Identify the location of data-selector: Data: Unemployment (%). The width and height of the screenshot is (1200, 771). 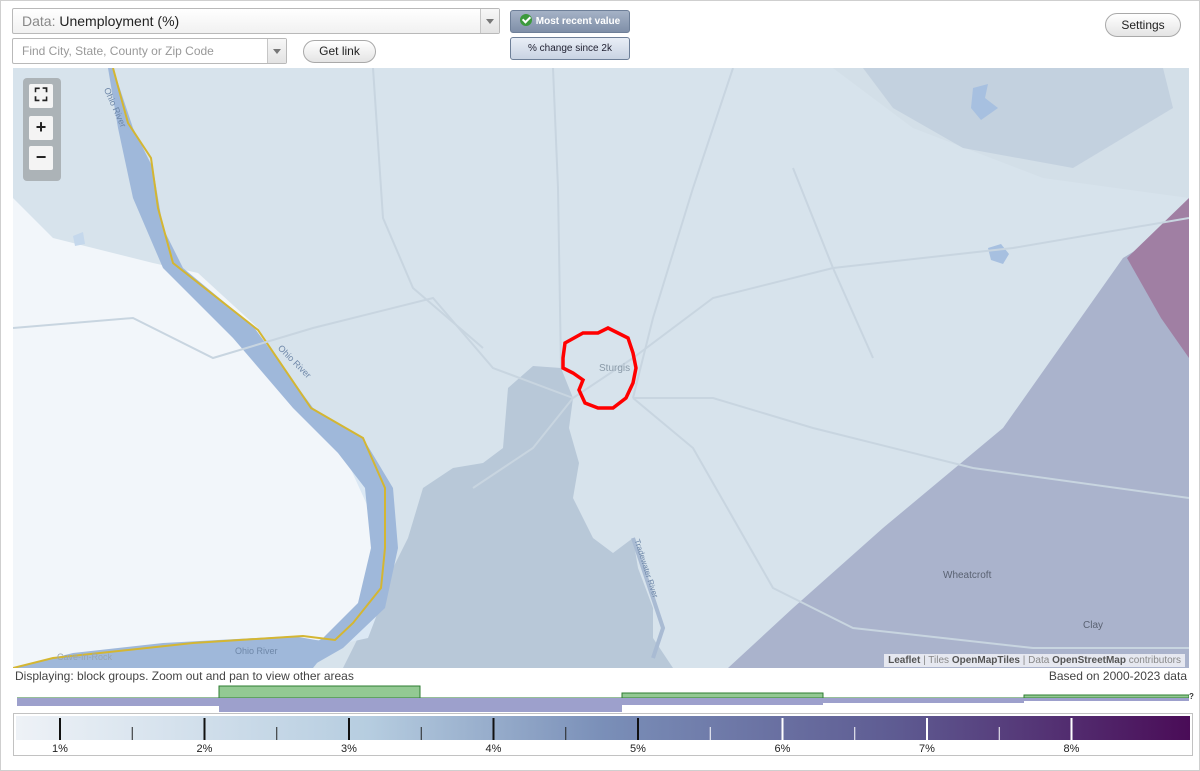
(256, 21).